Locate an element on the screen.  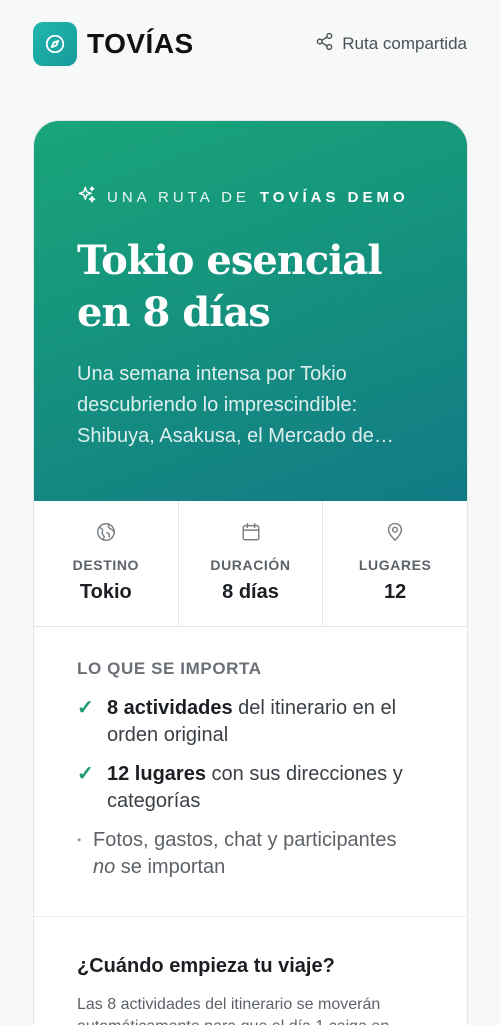
stat-places: LUGARES 12 is located at coordinates (395, 563).